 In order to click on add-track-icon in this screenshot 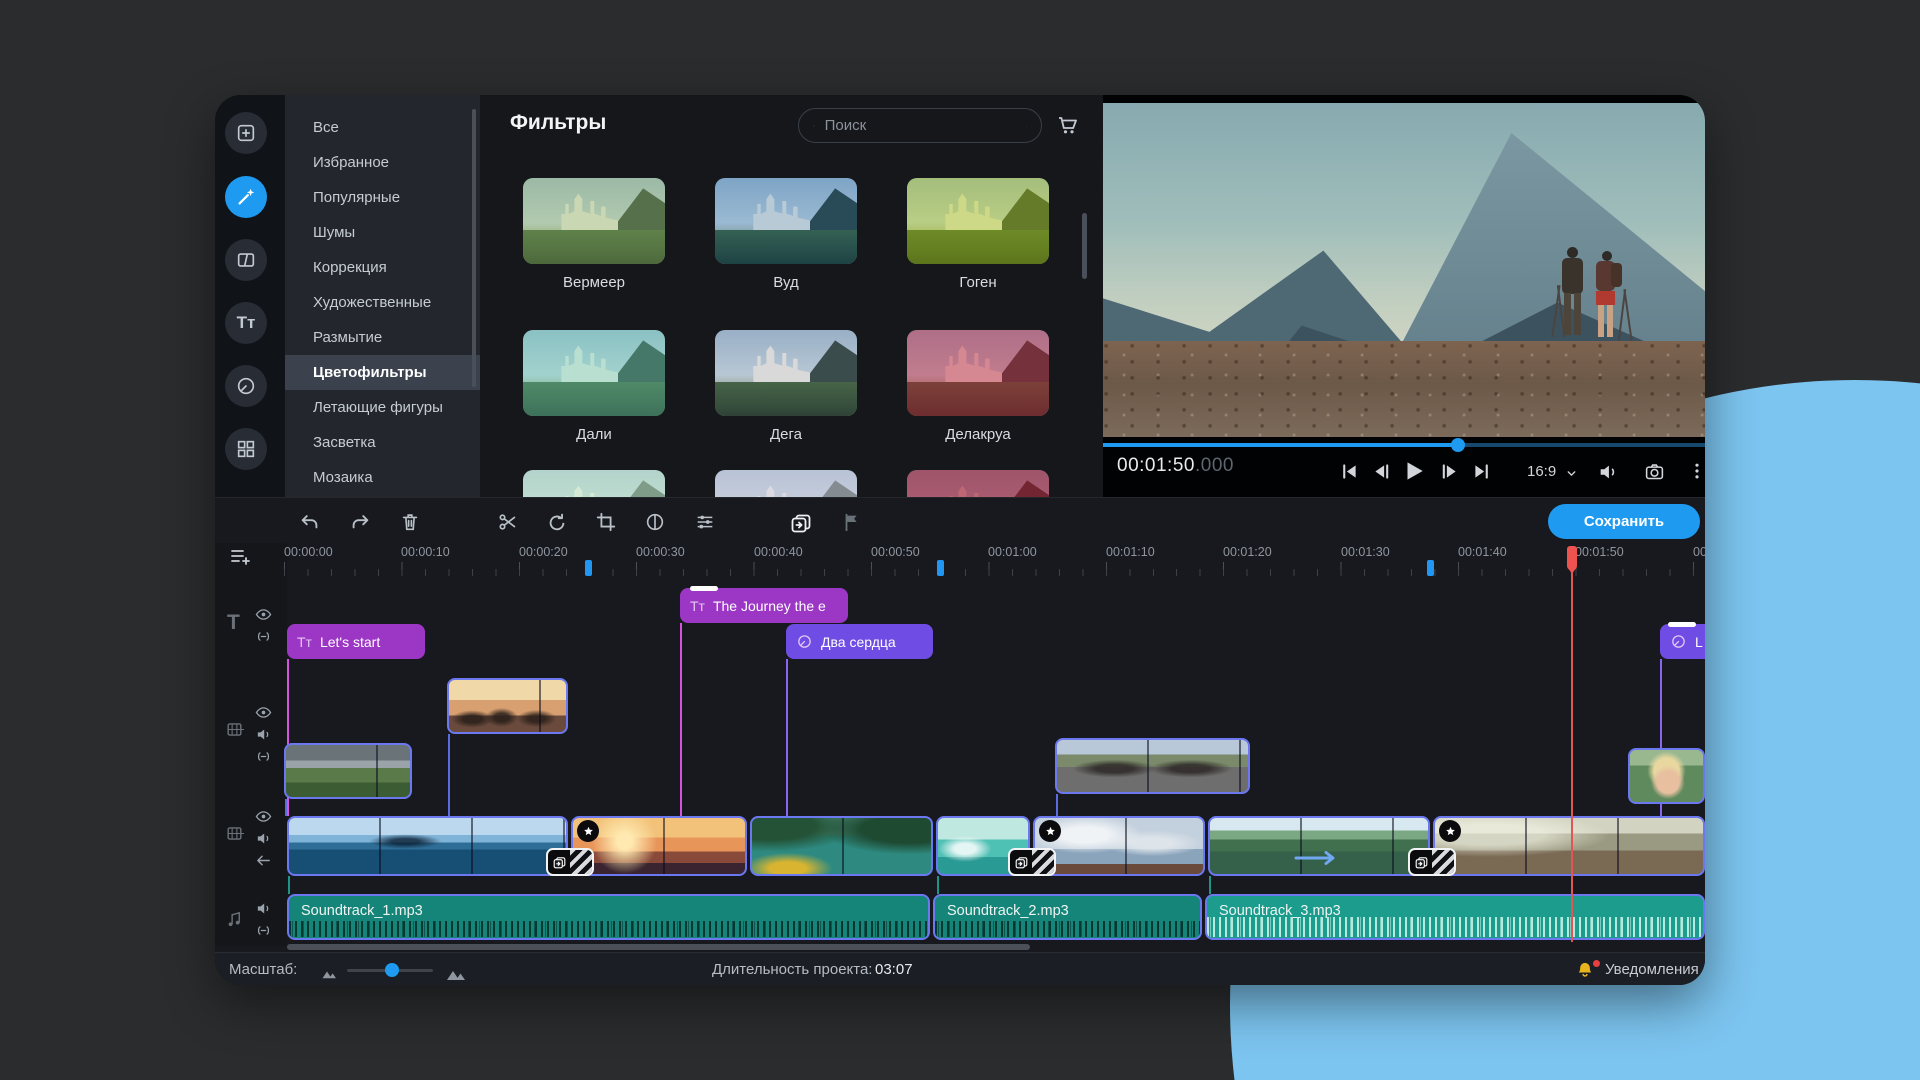, I will do `click(241, 557)`.